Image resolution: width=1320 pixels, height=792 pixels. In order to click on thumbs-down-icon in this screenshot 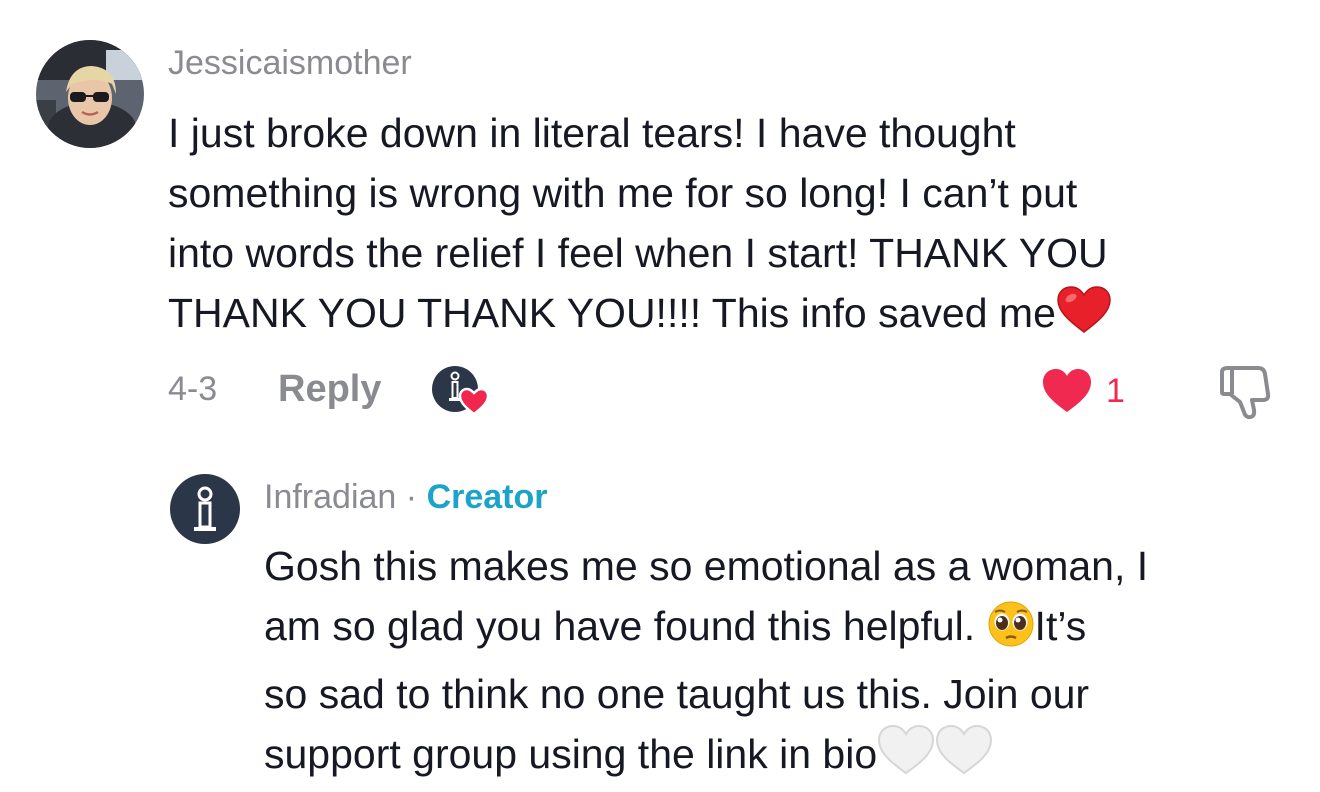, I will do `click(1247, 392)`.